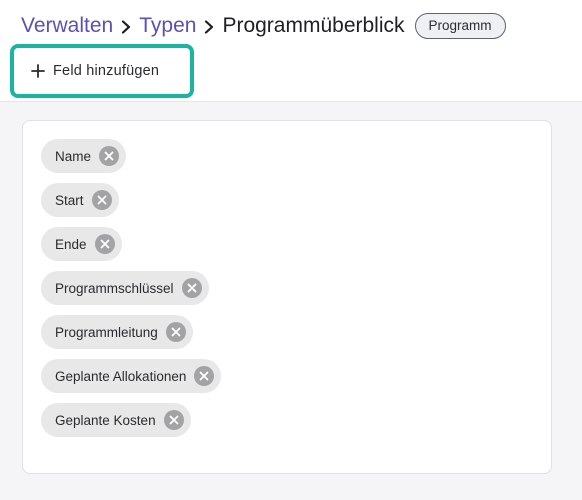  Describe the element at coordinates (69, 200) in the screenshot. I see `field-chip-label: Start` at that location.